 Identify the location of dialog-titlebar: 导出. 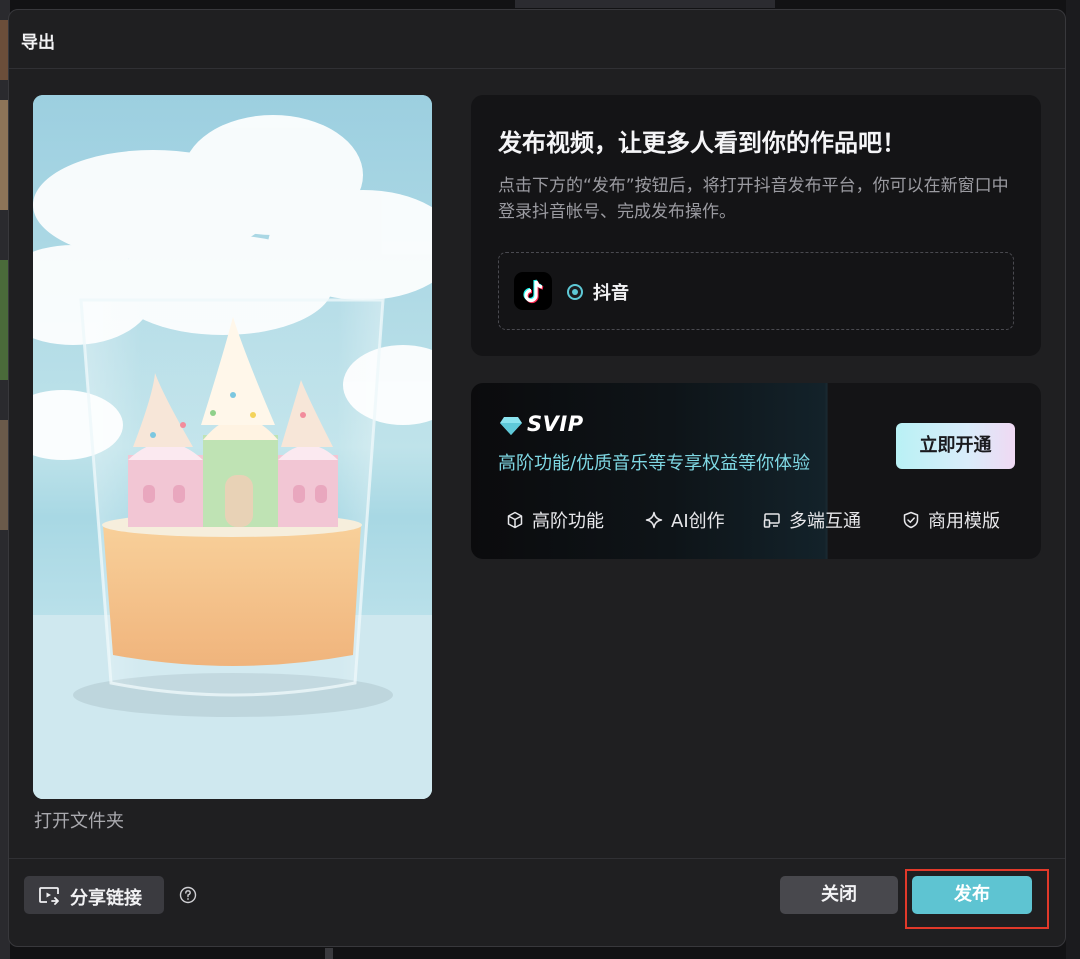
(537, 39).